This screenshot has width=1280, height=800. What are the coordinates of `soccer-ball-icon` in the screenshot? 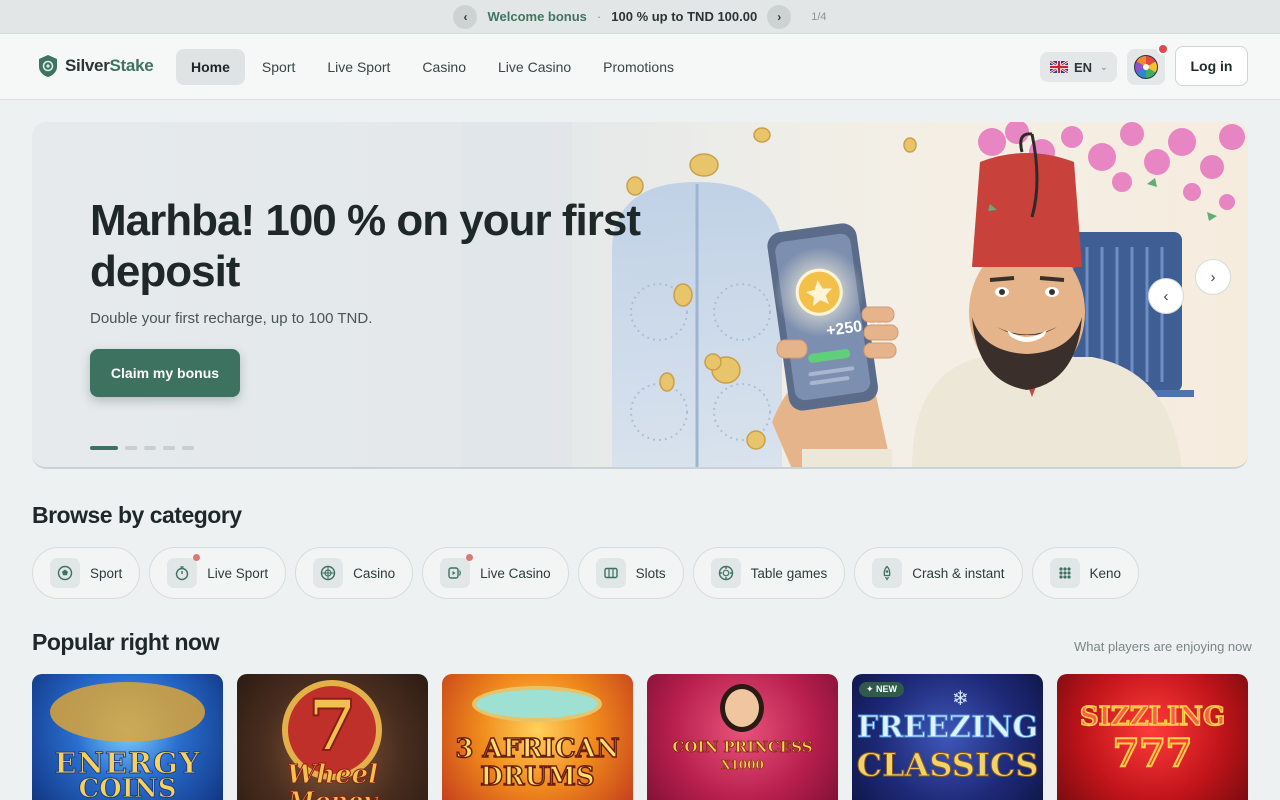 It's located at (65, 573).